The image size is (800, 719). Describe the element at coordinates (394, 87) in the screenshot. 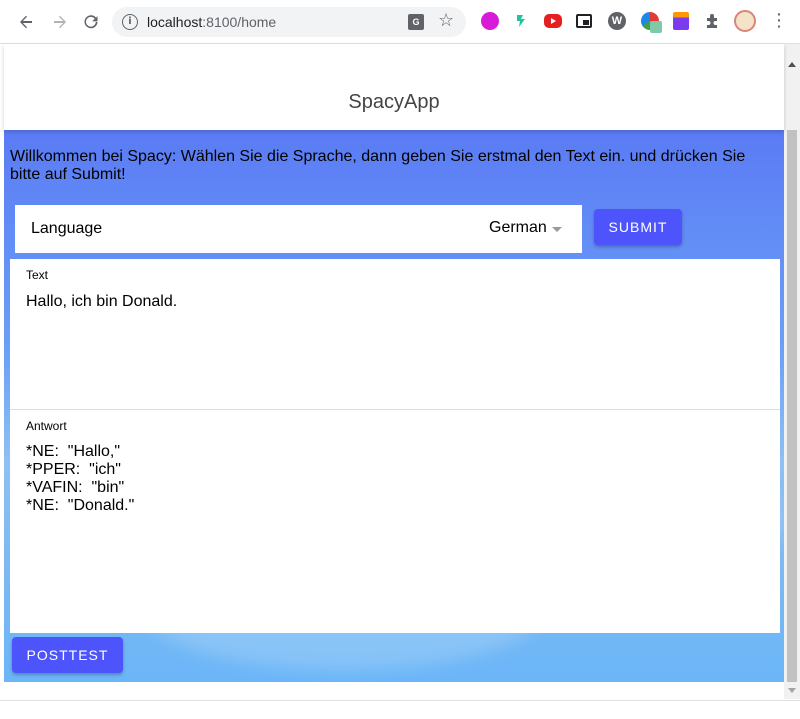

I see `app-header: SpacyApp` at that location.